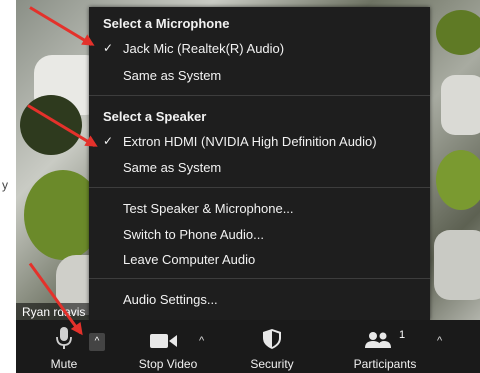  I want to click on audio-options-caret-button: ^, so click(97, 342).